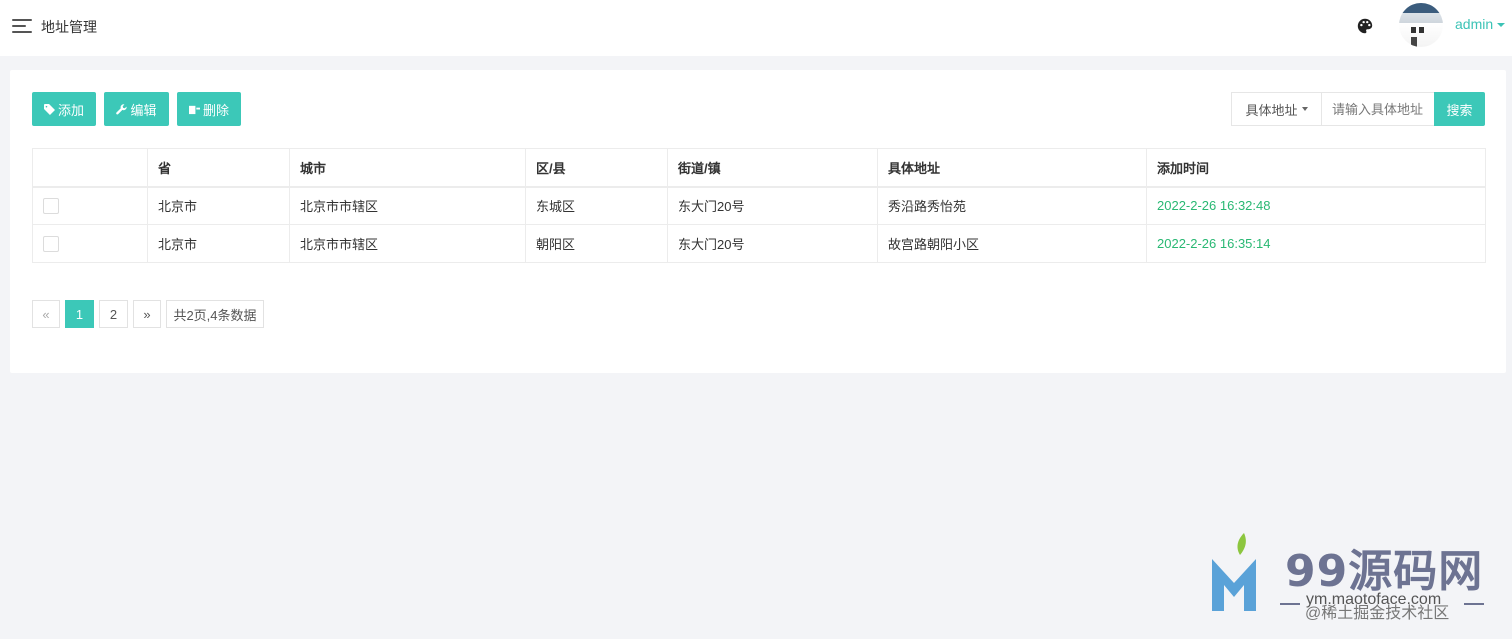 This screenshot has width=1512, height=639. Describe the element at coordinates (49, 109) in the screenshot. I see `tag-icon` at that location.